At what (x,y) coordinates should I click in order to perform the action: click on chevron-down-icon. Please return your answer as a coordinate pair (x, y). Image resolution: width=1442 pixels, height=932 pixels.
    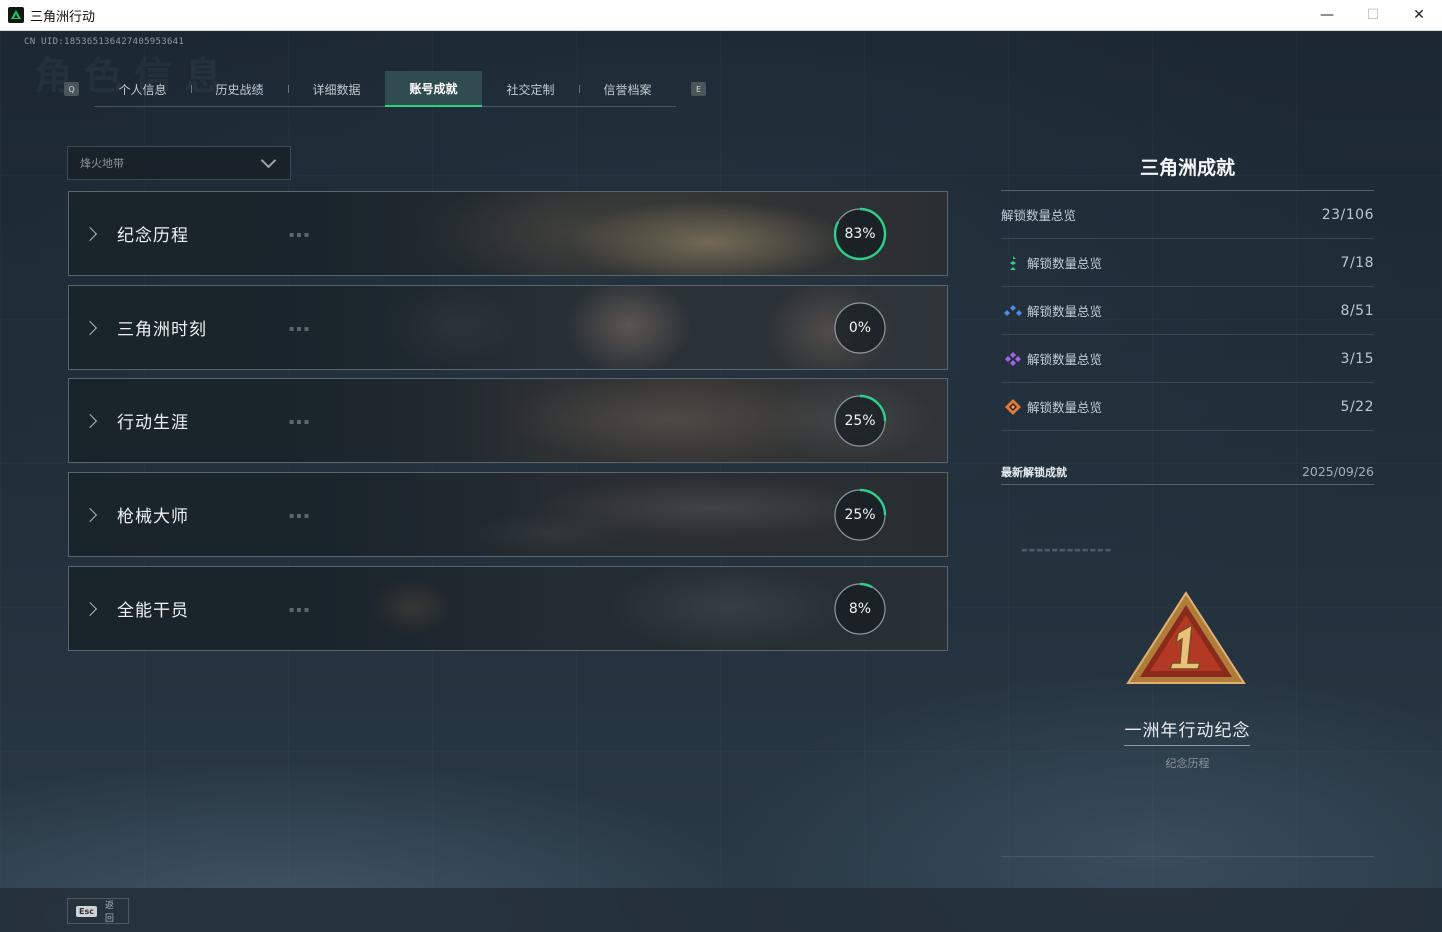
    Looking at the image, I should click on (268, 160).